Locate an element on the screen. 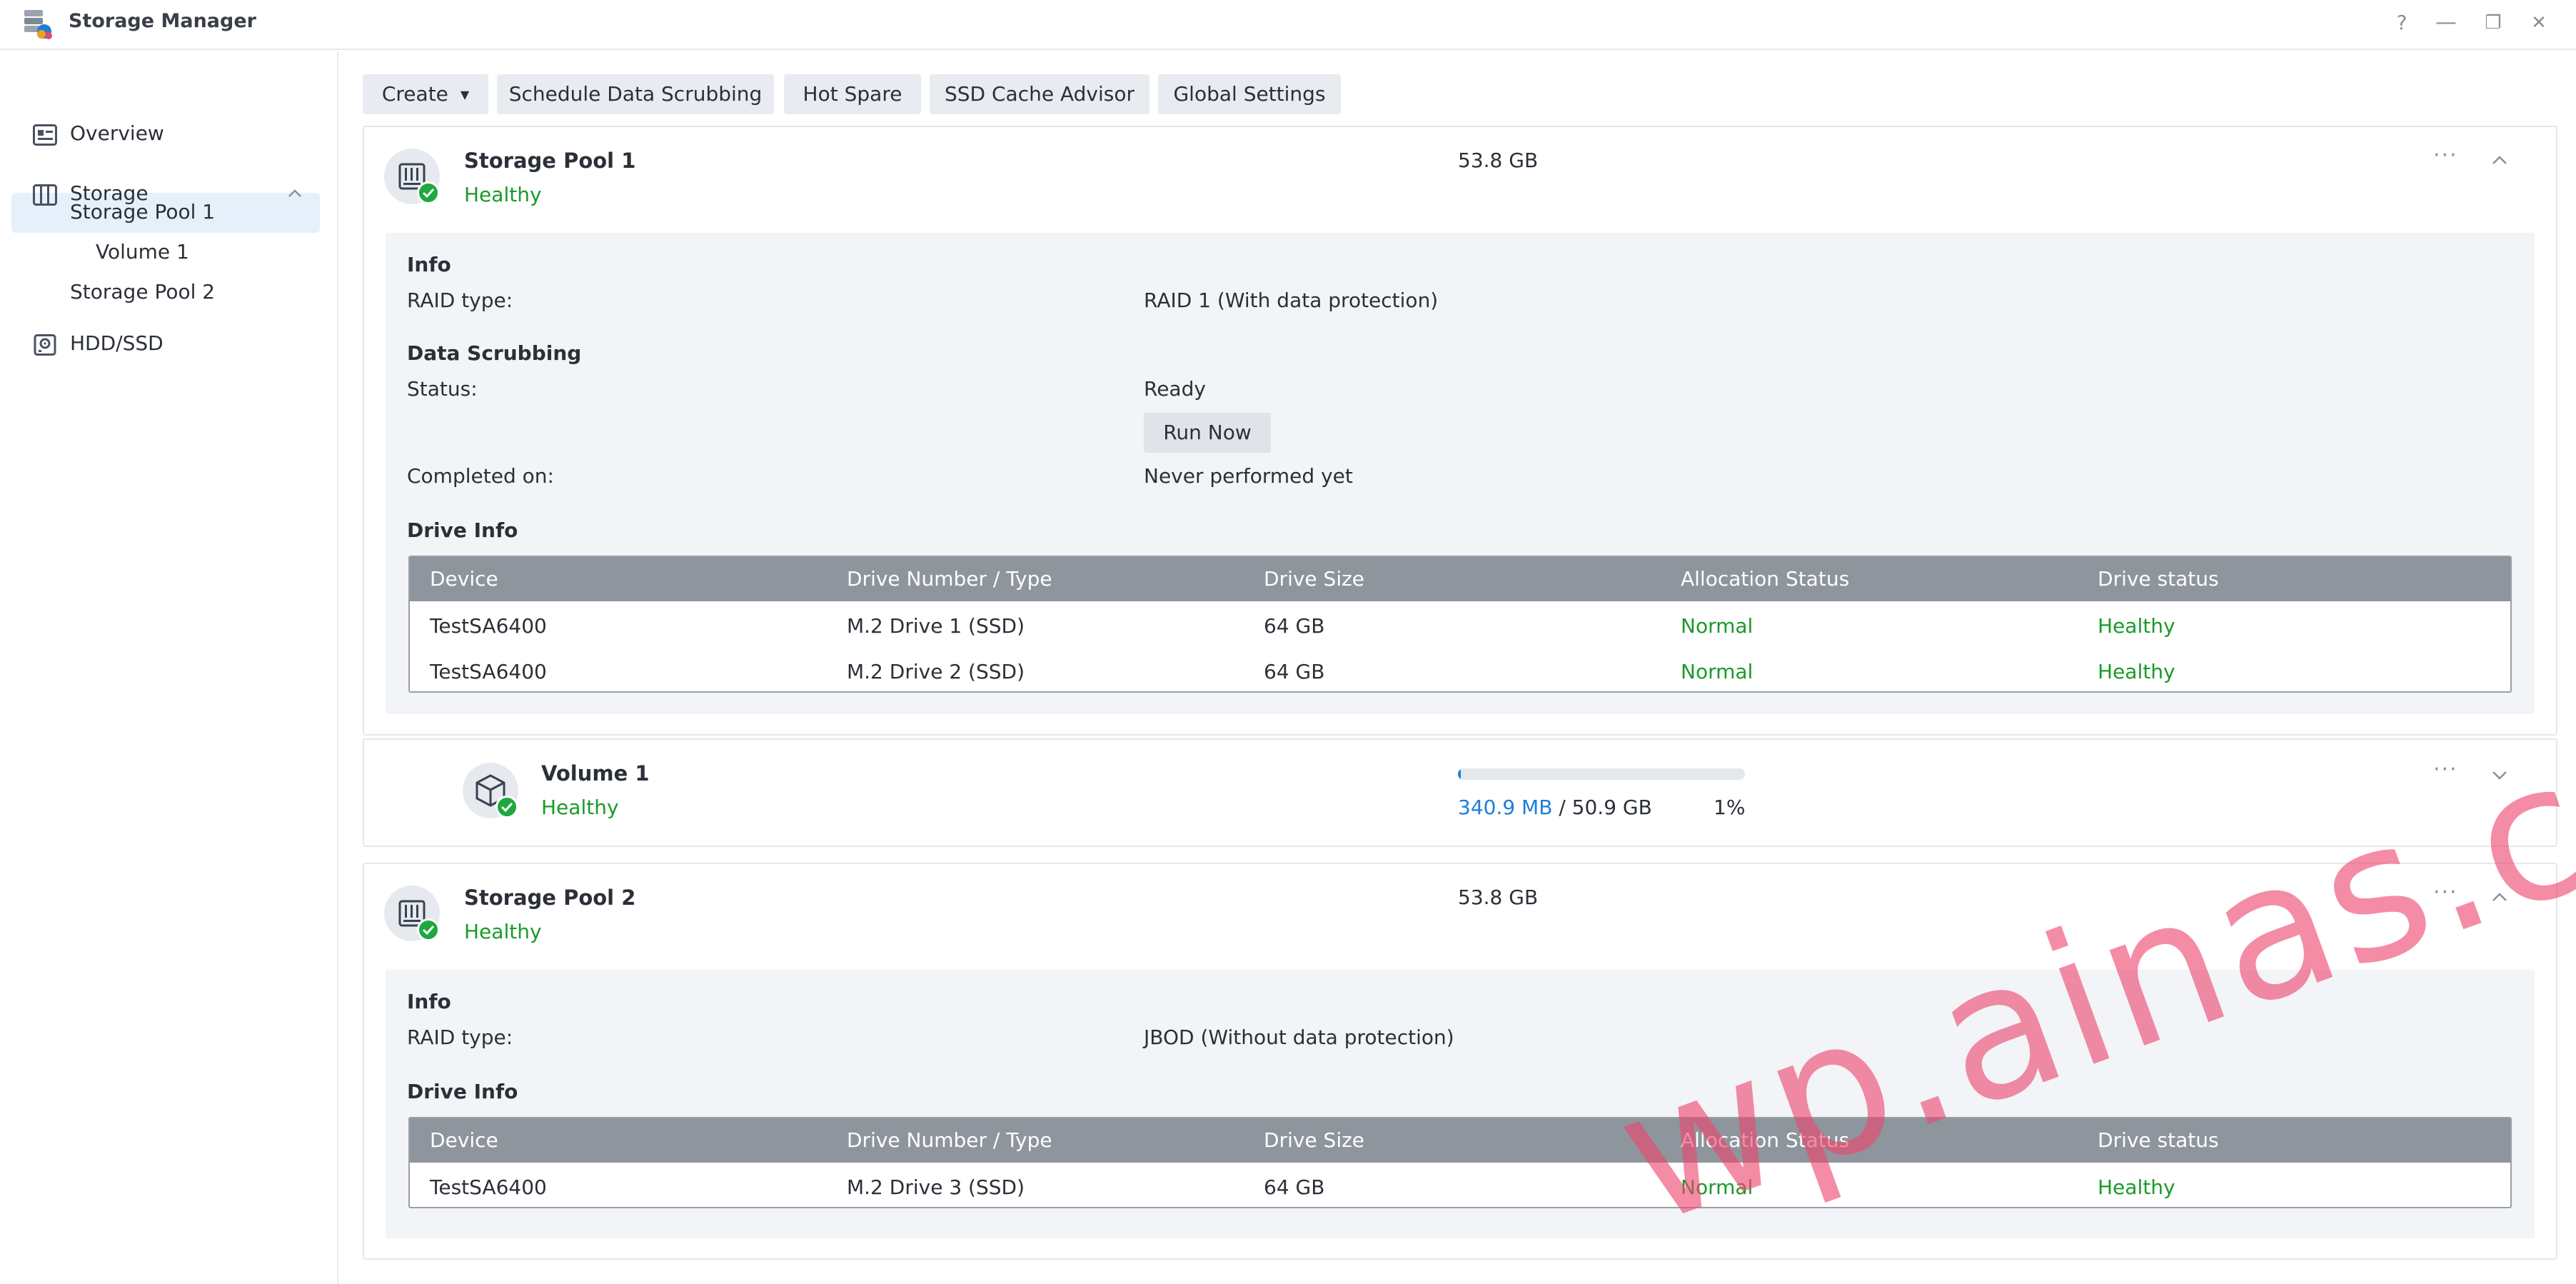 This screenshot has height=1284, width=2576. sidebar-item-label: Volume 1 is located at coordinates (142, 252).